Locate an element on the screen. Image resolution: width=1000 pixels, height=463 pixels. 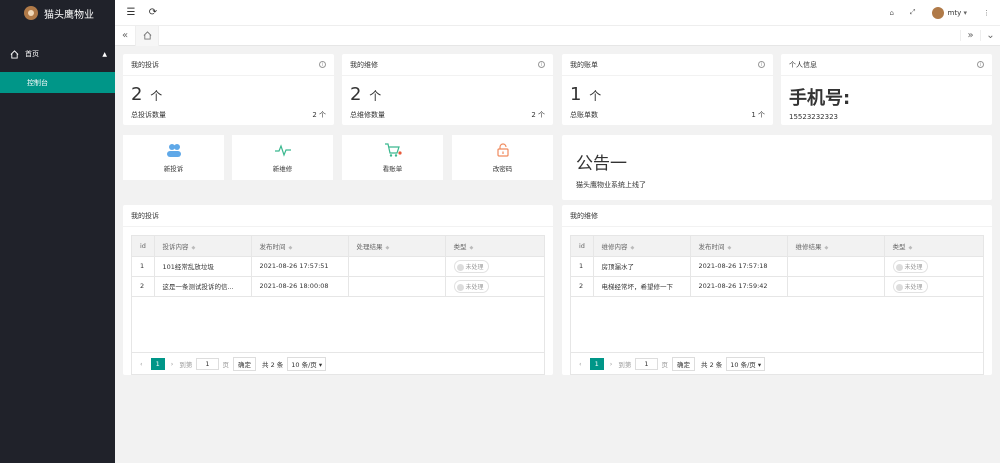
tab-scroll-right-icon: » is located at coordinates (970, 35).